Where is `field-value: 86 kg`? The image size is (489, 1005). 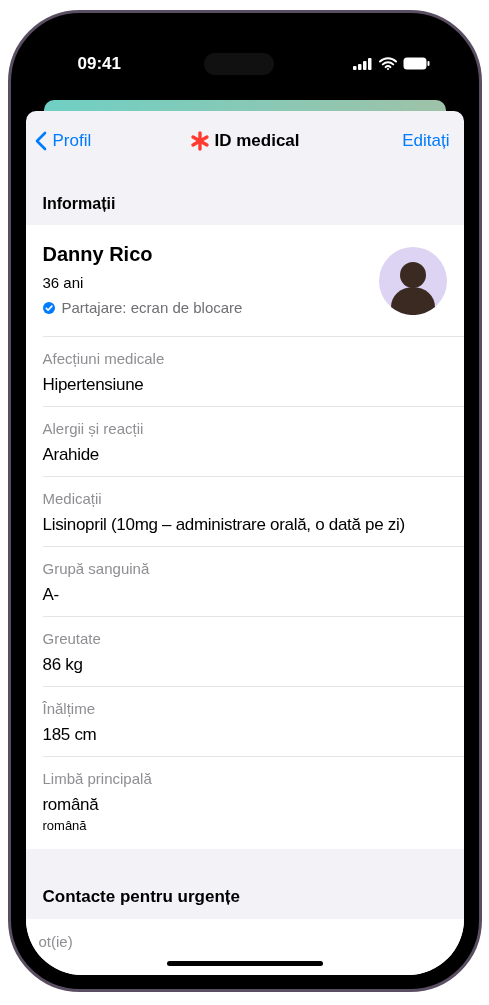 field-value: 86 kg is located at coordinates (63, 665).